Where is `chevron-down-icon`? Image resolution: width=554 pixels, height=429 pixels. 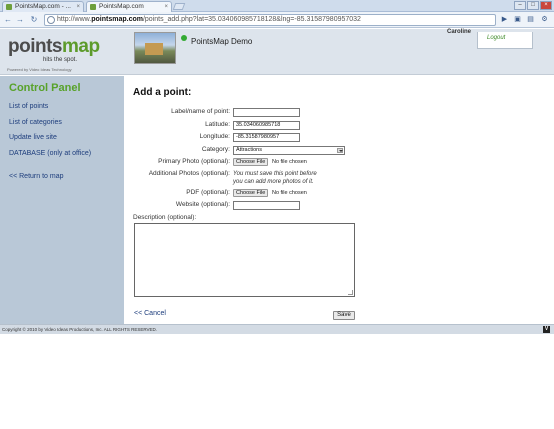
chevron-down-icon is located at coordinates (340, 150).